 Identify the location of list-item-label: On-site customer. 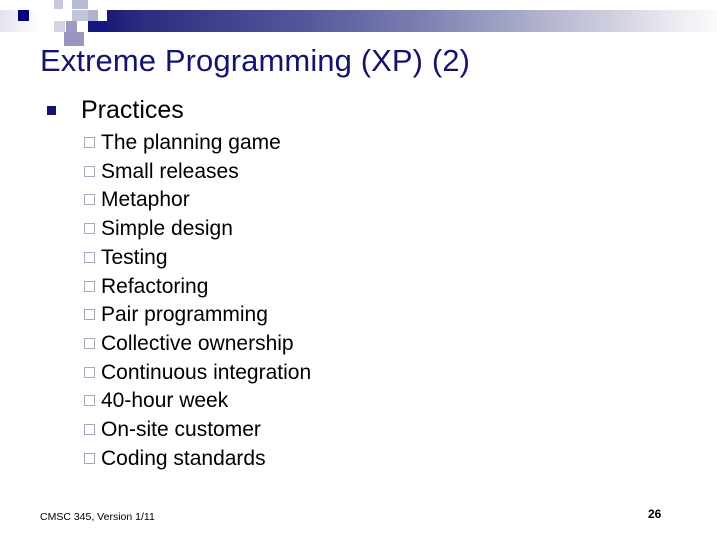
(181, 430).